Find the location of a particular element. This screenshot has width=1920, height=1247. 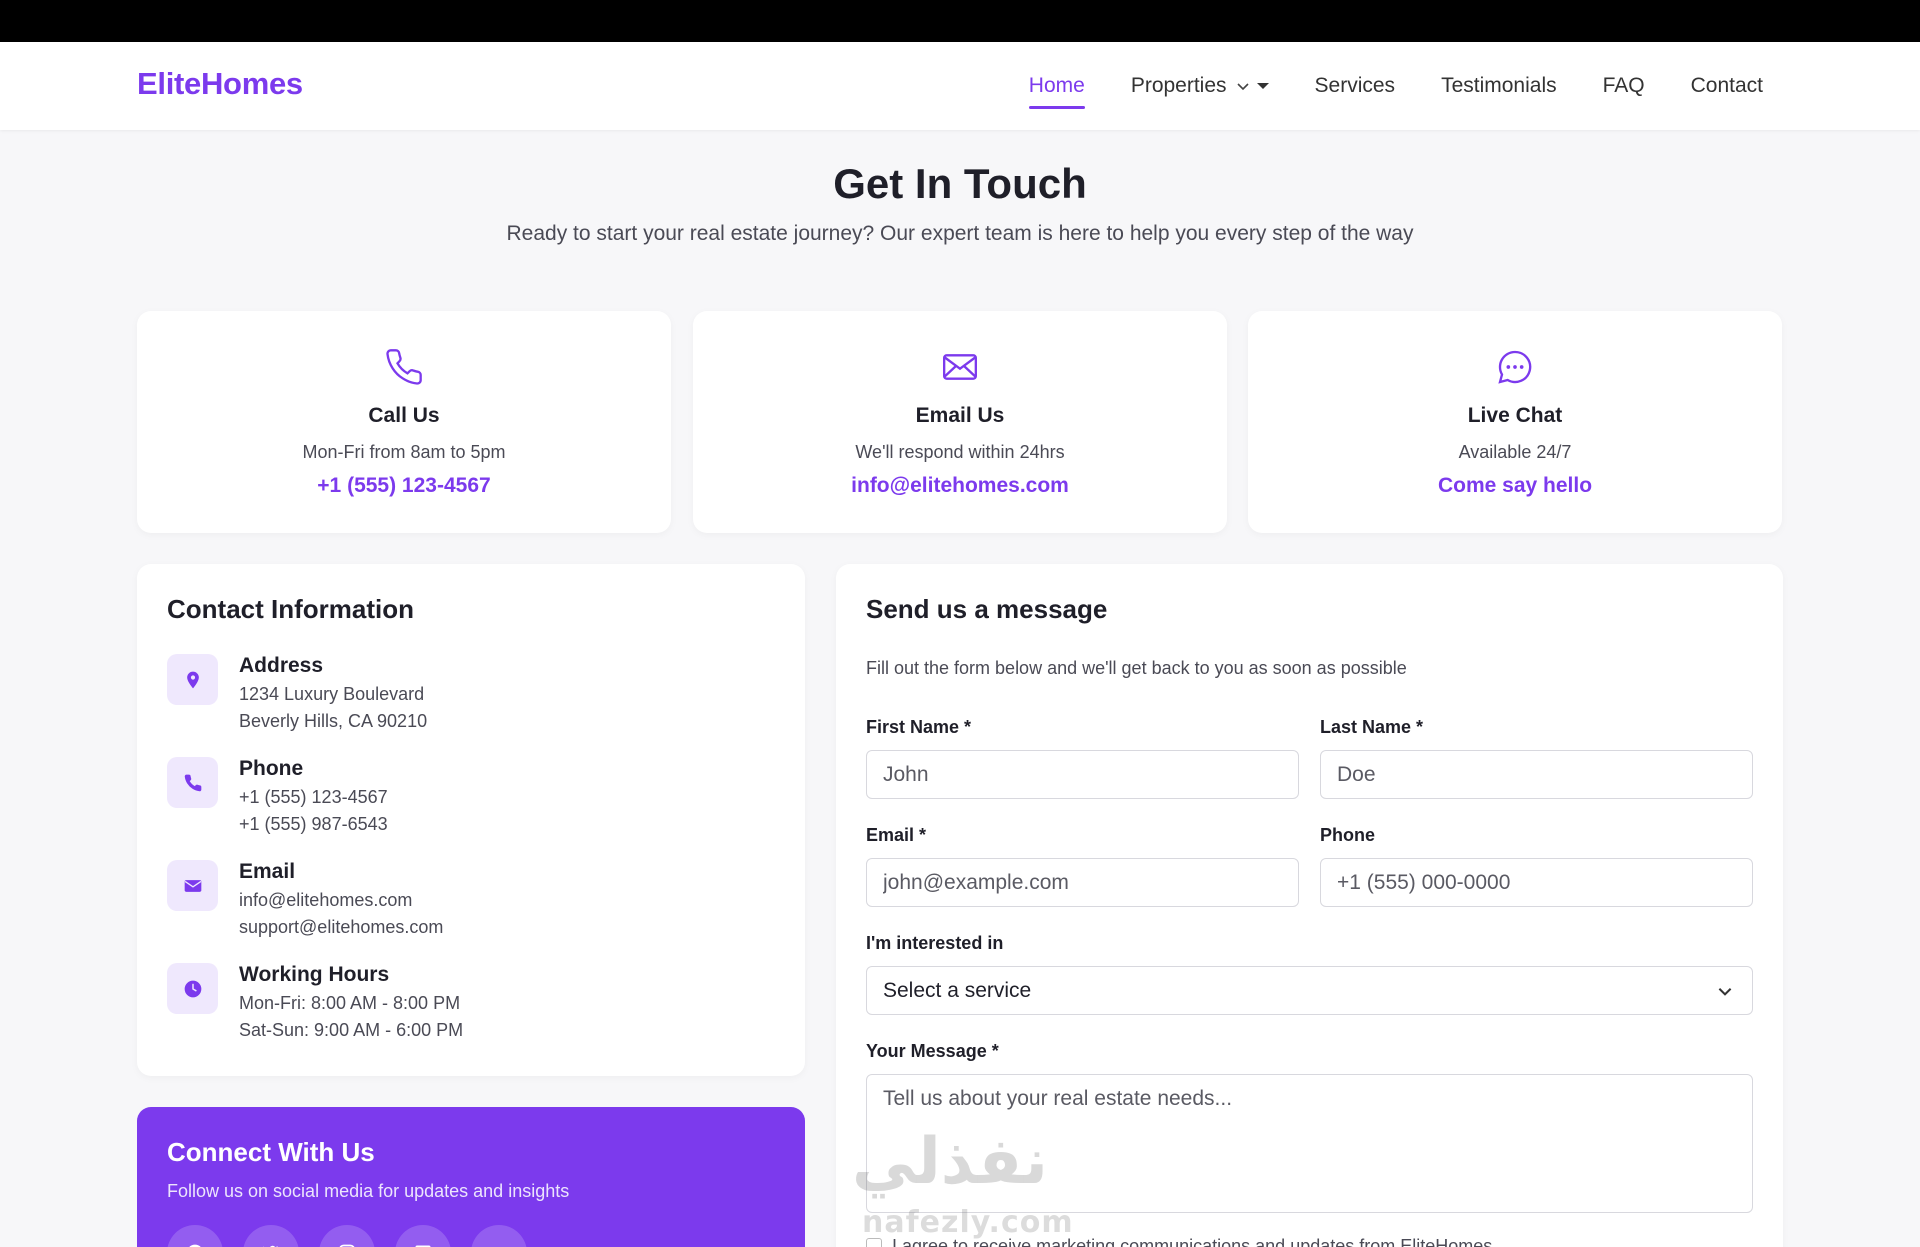

address-line-2: Beverly Hills, CA 90210 is located at coordinates (333, 721).